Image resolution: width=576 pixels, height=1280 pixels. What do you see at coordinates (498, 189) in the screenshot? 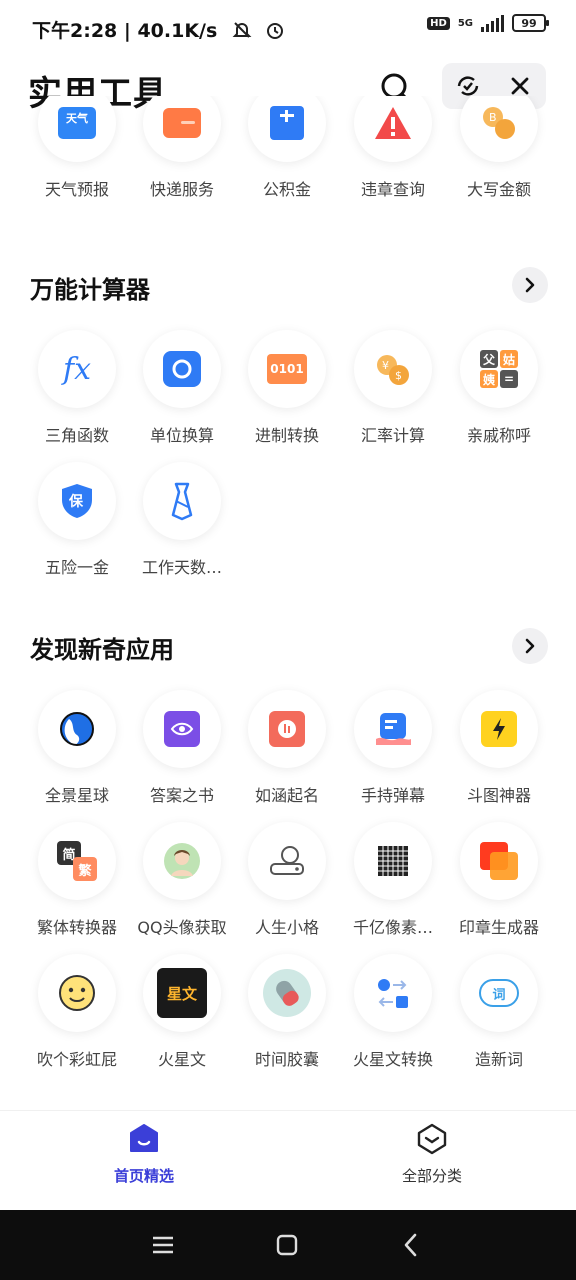
I see `tool-label: 大写金额` at bounding box center [498, 189].